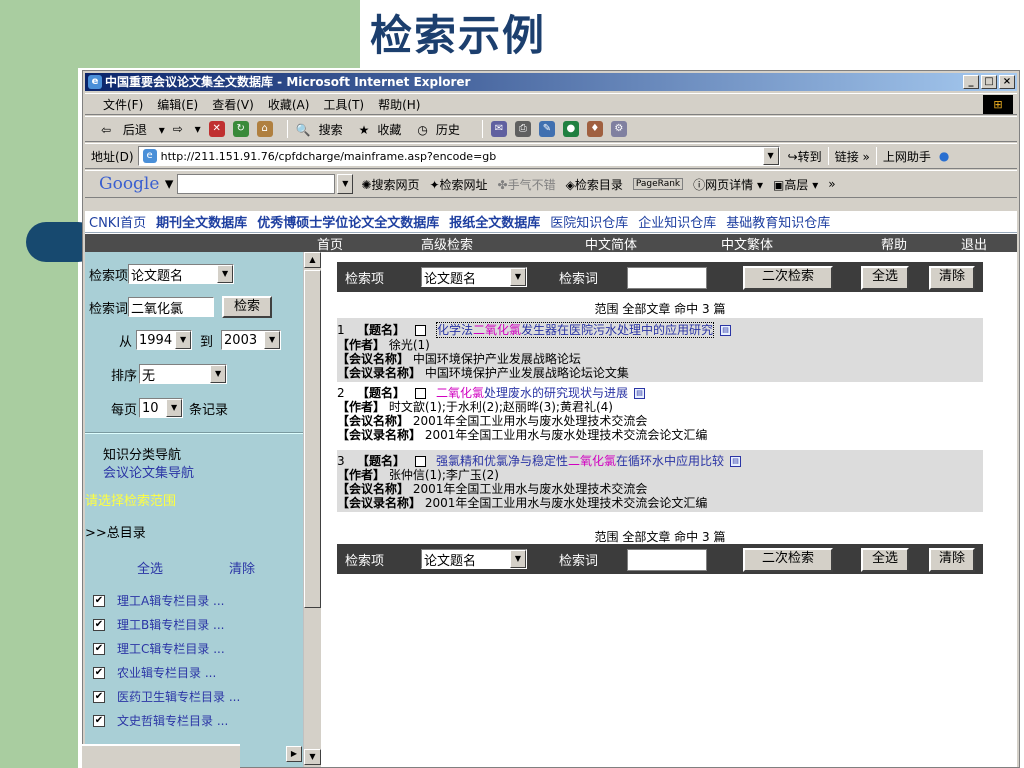 The height and width of the screenshot is (768, 1024). Describe the element at coordinates (161, 756) in the screenshot. I see `horizontal-scrollbar-track` at that location.